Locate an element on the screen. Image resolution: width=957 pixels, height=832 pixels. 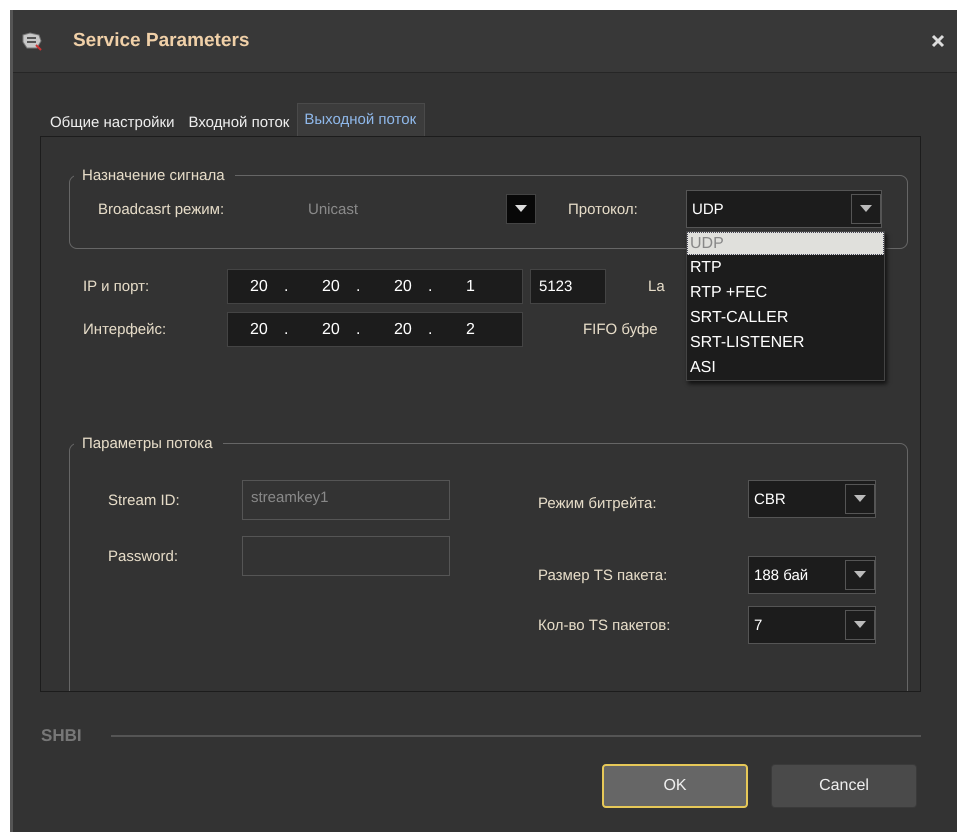
port-field: 5123 is located at coordinates (568, 286).